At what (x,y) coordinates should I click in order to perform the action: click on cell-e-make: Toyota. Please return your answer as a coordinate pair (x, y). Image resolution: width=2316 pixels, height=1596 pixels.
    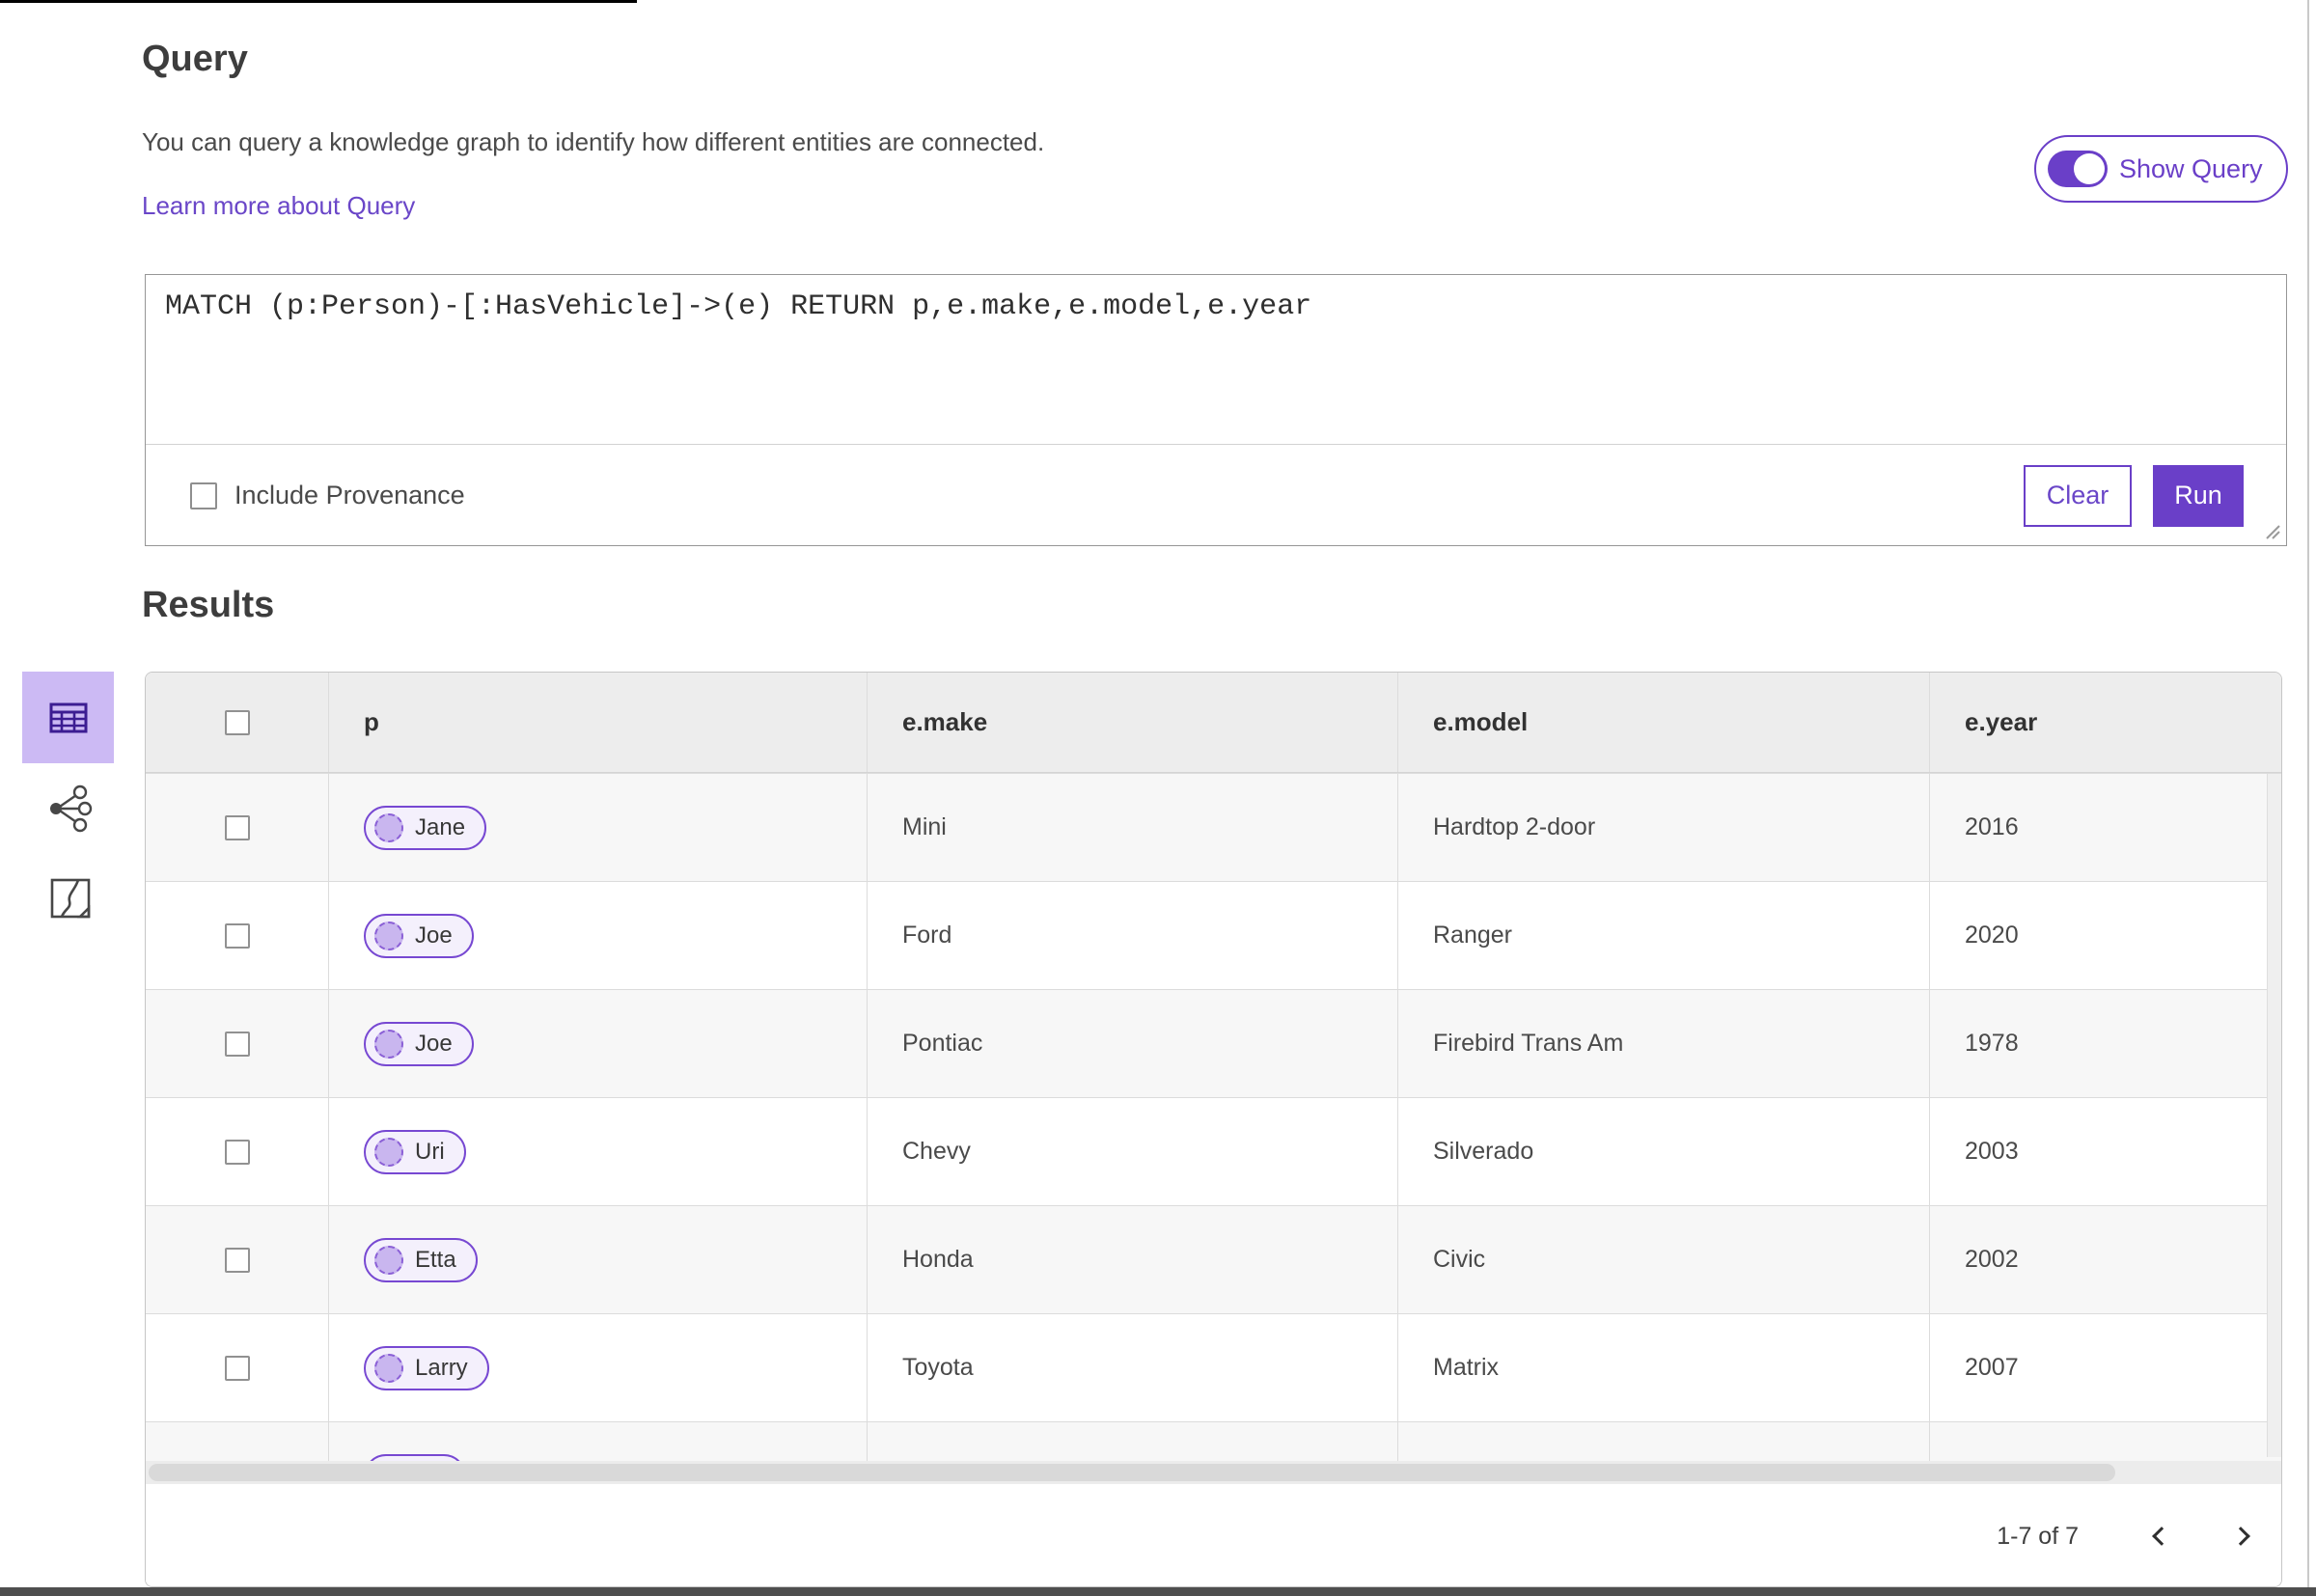
    Looking at the image, I should click on (1133, 1368).